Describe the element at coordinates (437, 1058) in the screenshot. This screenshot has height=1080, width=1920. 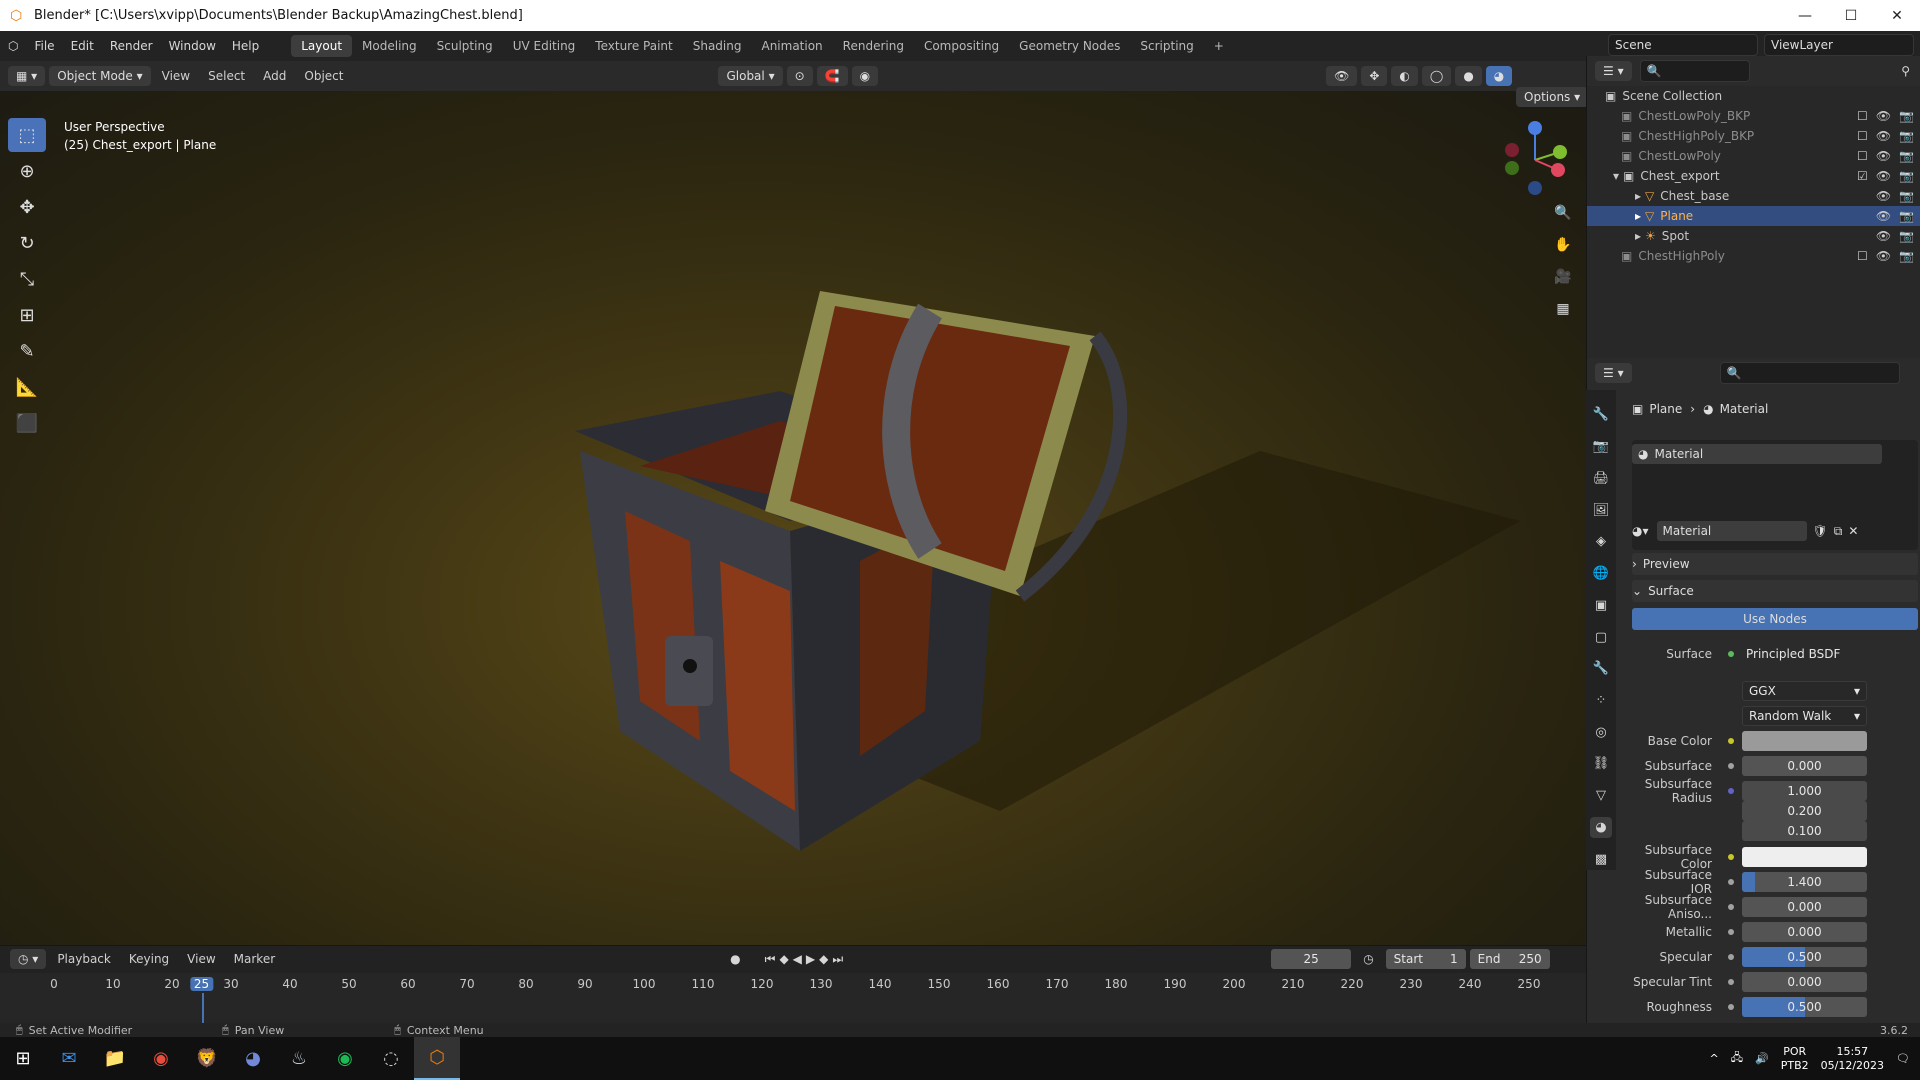
I see `blender-taskbar-icon: ⬡` at that location.